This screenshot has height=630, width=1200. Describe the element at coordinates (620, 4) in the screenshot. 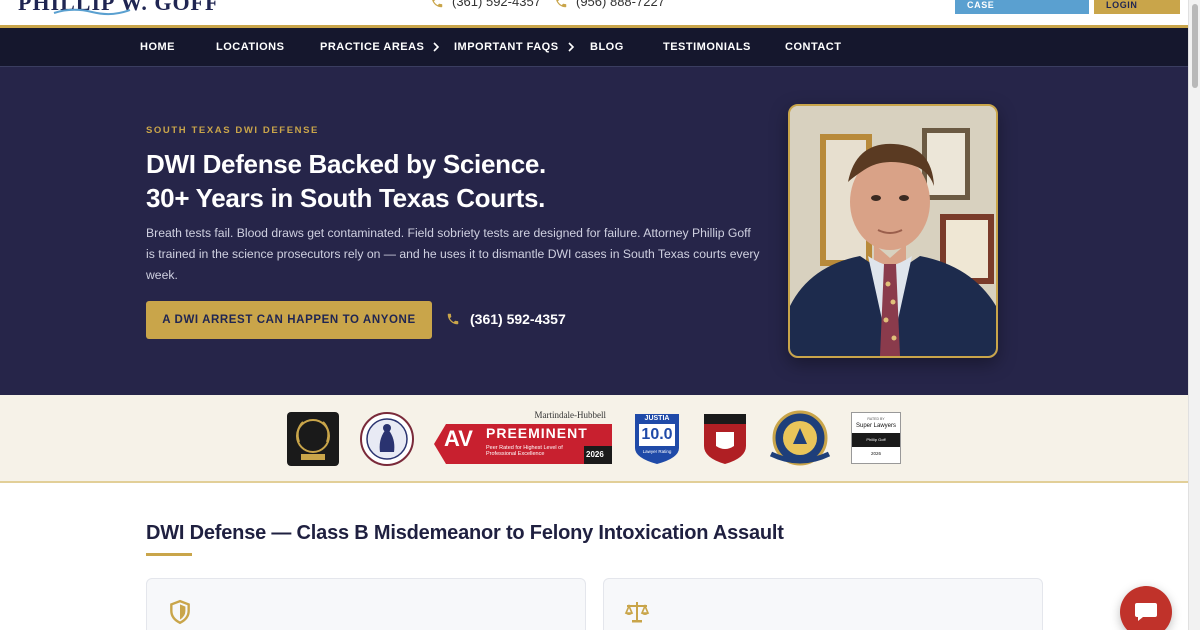

I see `header-phone-secondary-text: (956) 888-7227` at that location.